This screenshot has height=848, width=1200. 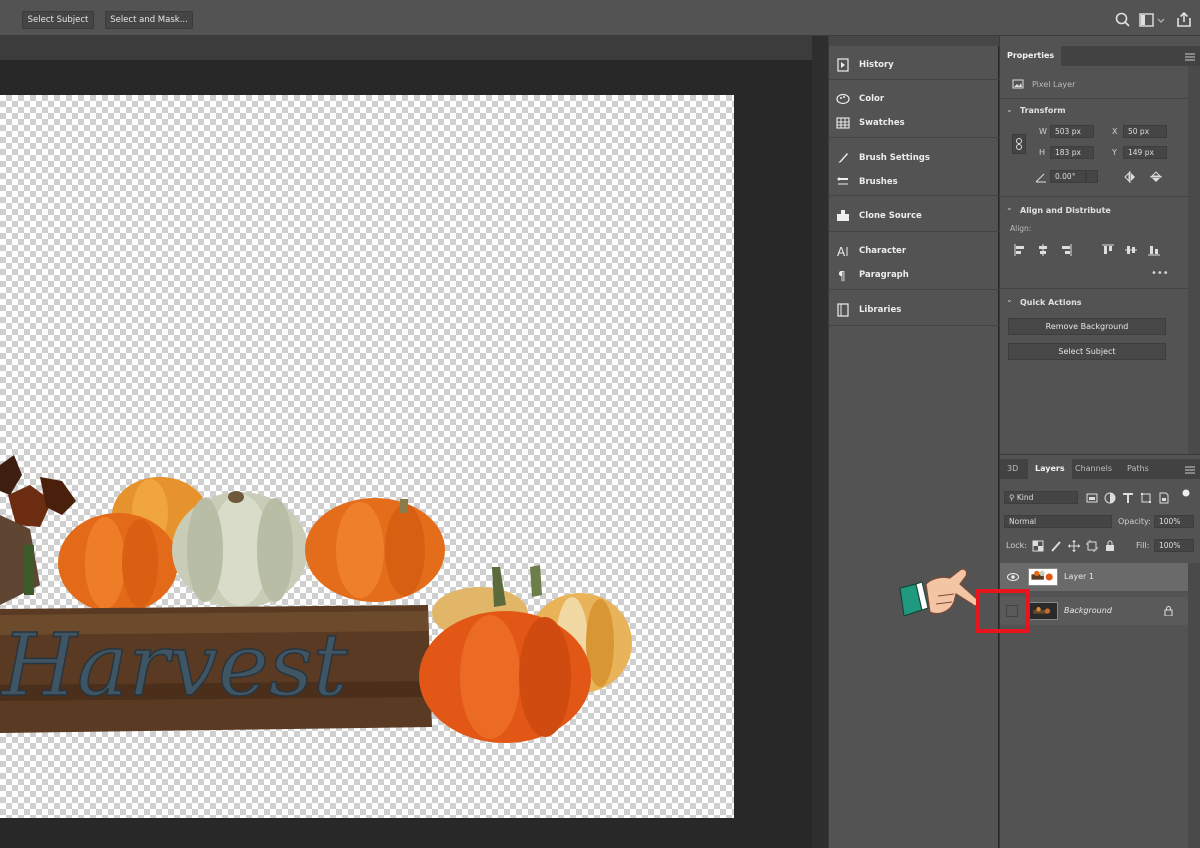 What do you see at coordinates (1020, 250) in the screenshot?
I see `align-left-icon` at bounding box center [1020, 250].